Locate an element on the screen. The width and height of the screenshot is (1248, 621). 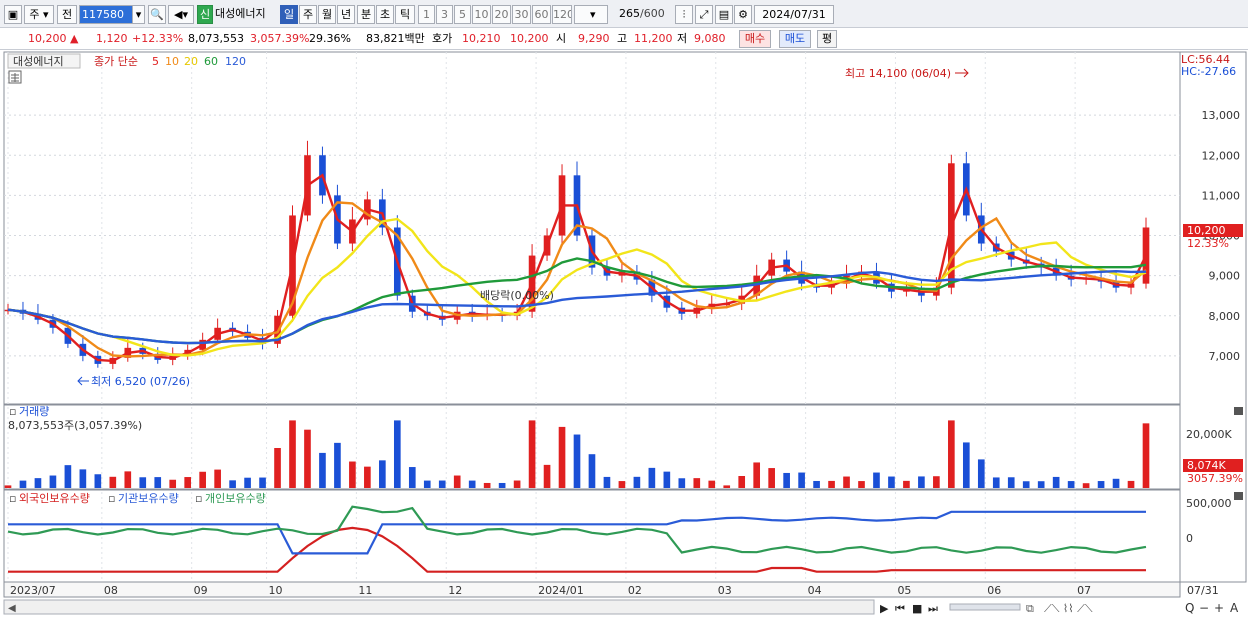
layout-icon: ⧉ is located at coordinates (1030, 608).